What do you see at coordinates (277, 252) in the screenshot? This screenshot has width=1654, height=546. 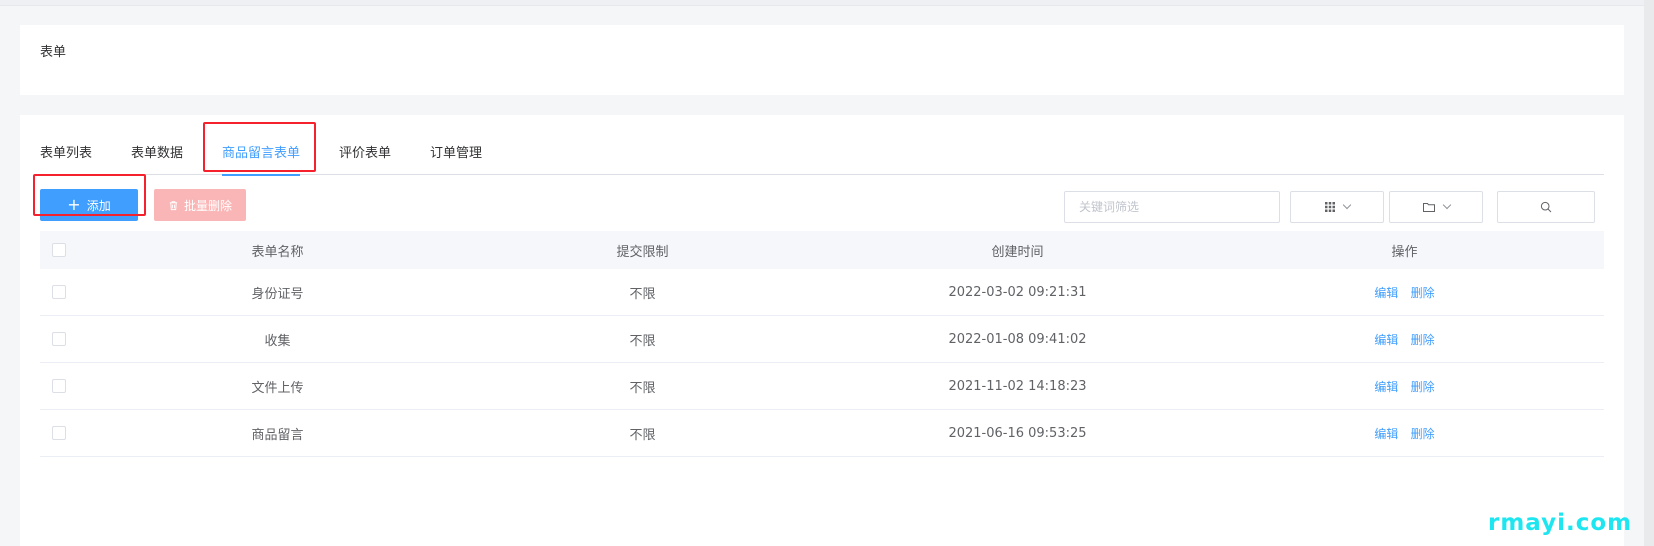 I see `column-header-name: 表单名称` at bounding box center [277, 252].